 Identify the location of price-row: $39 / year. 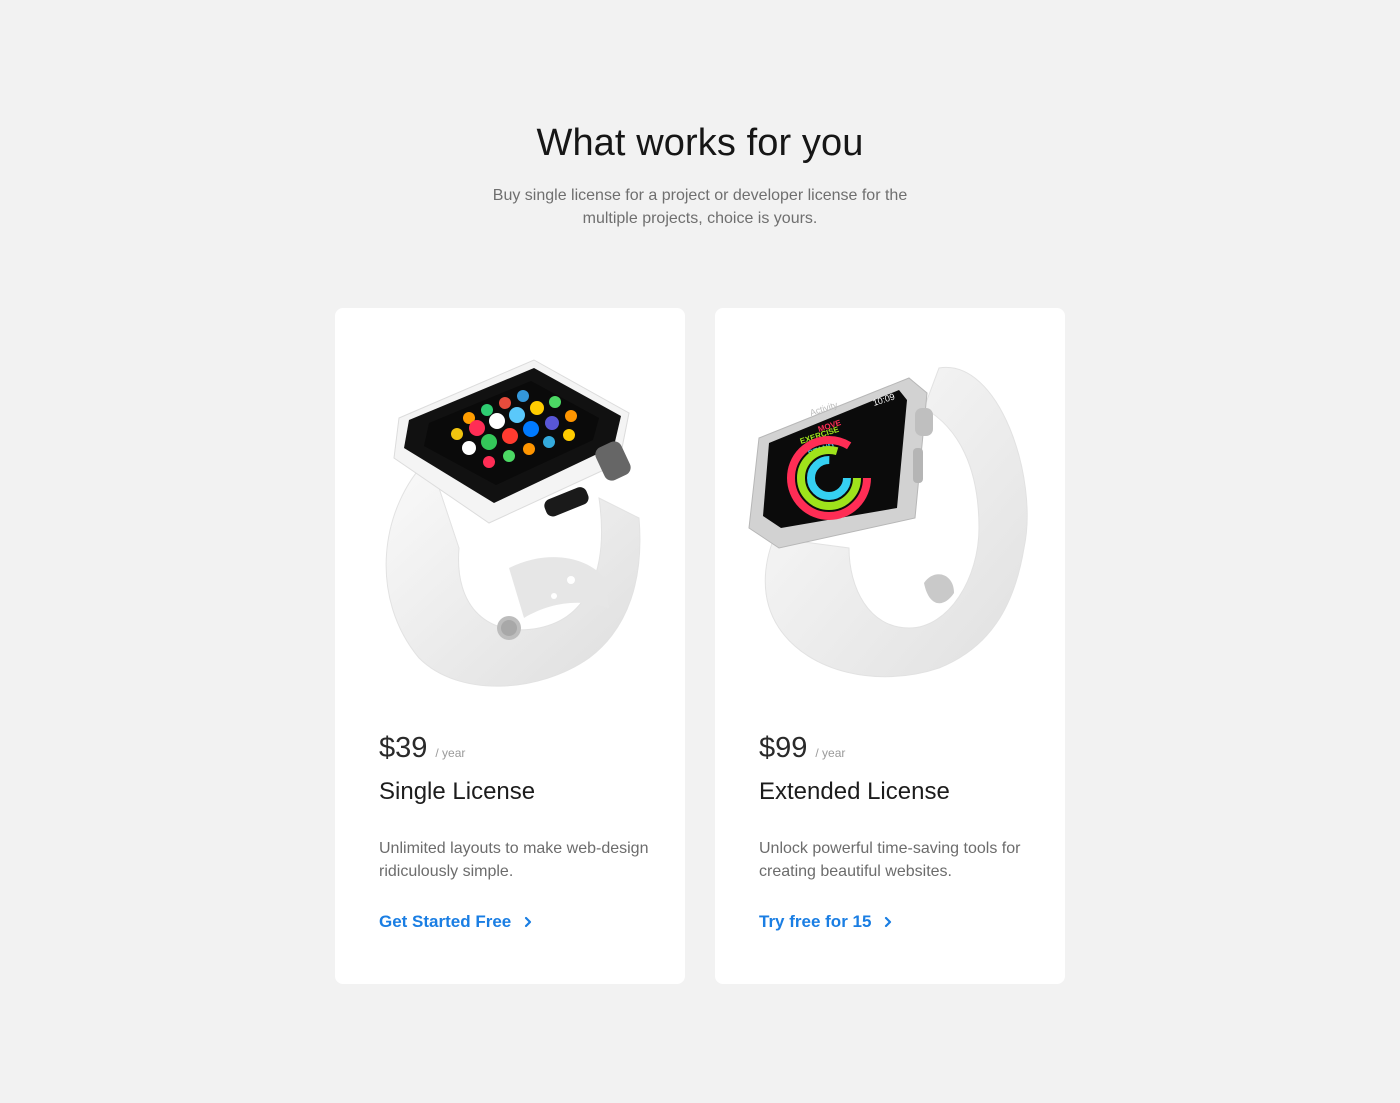
(422, 748).